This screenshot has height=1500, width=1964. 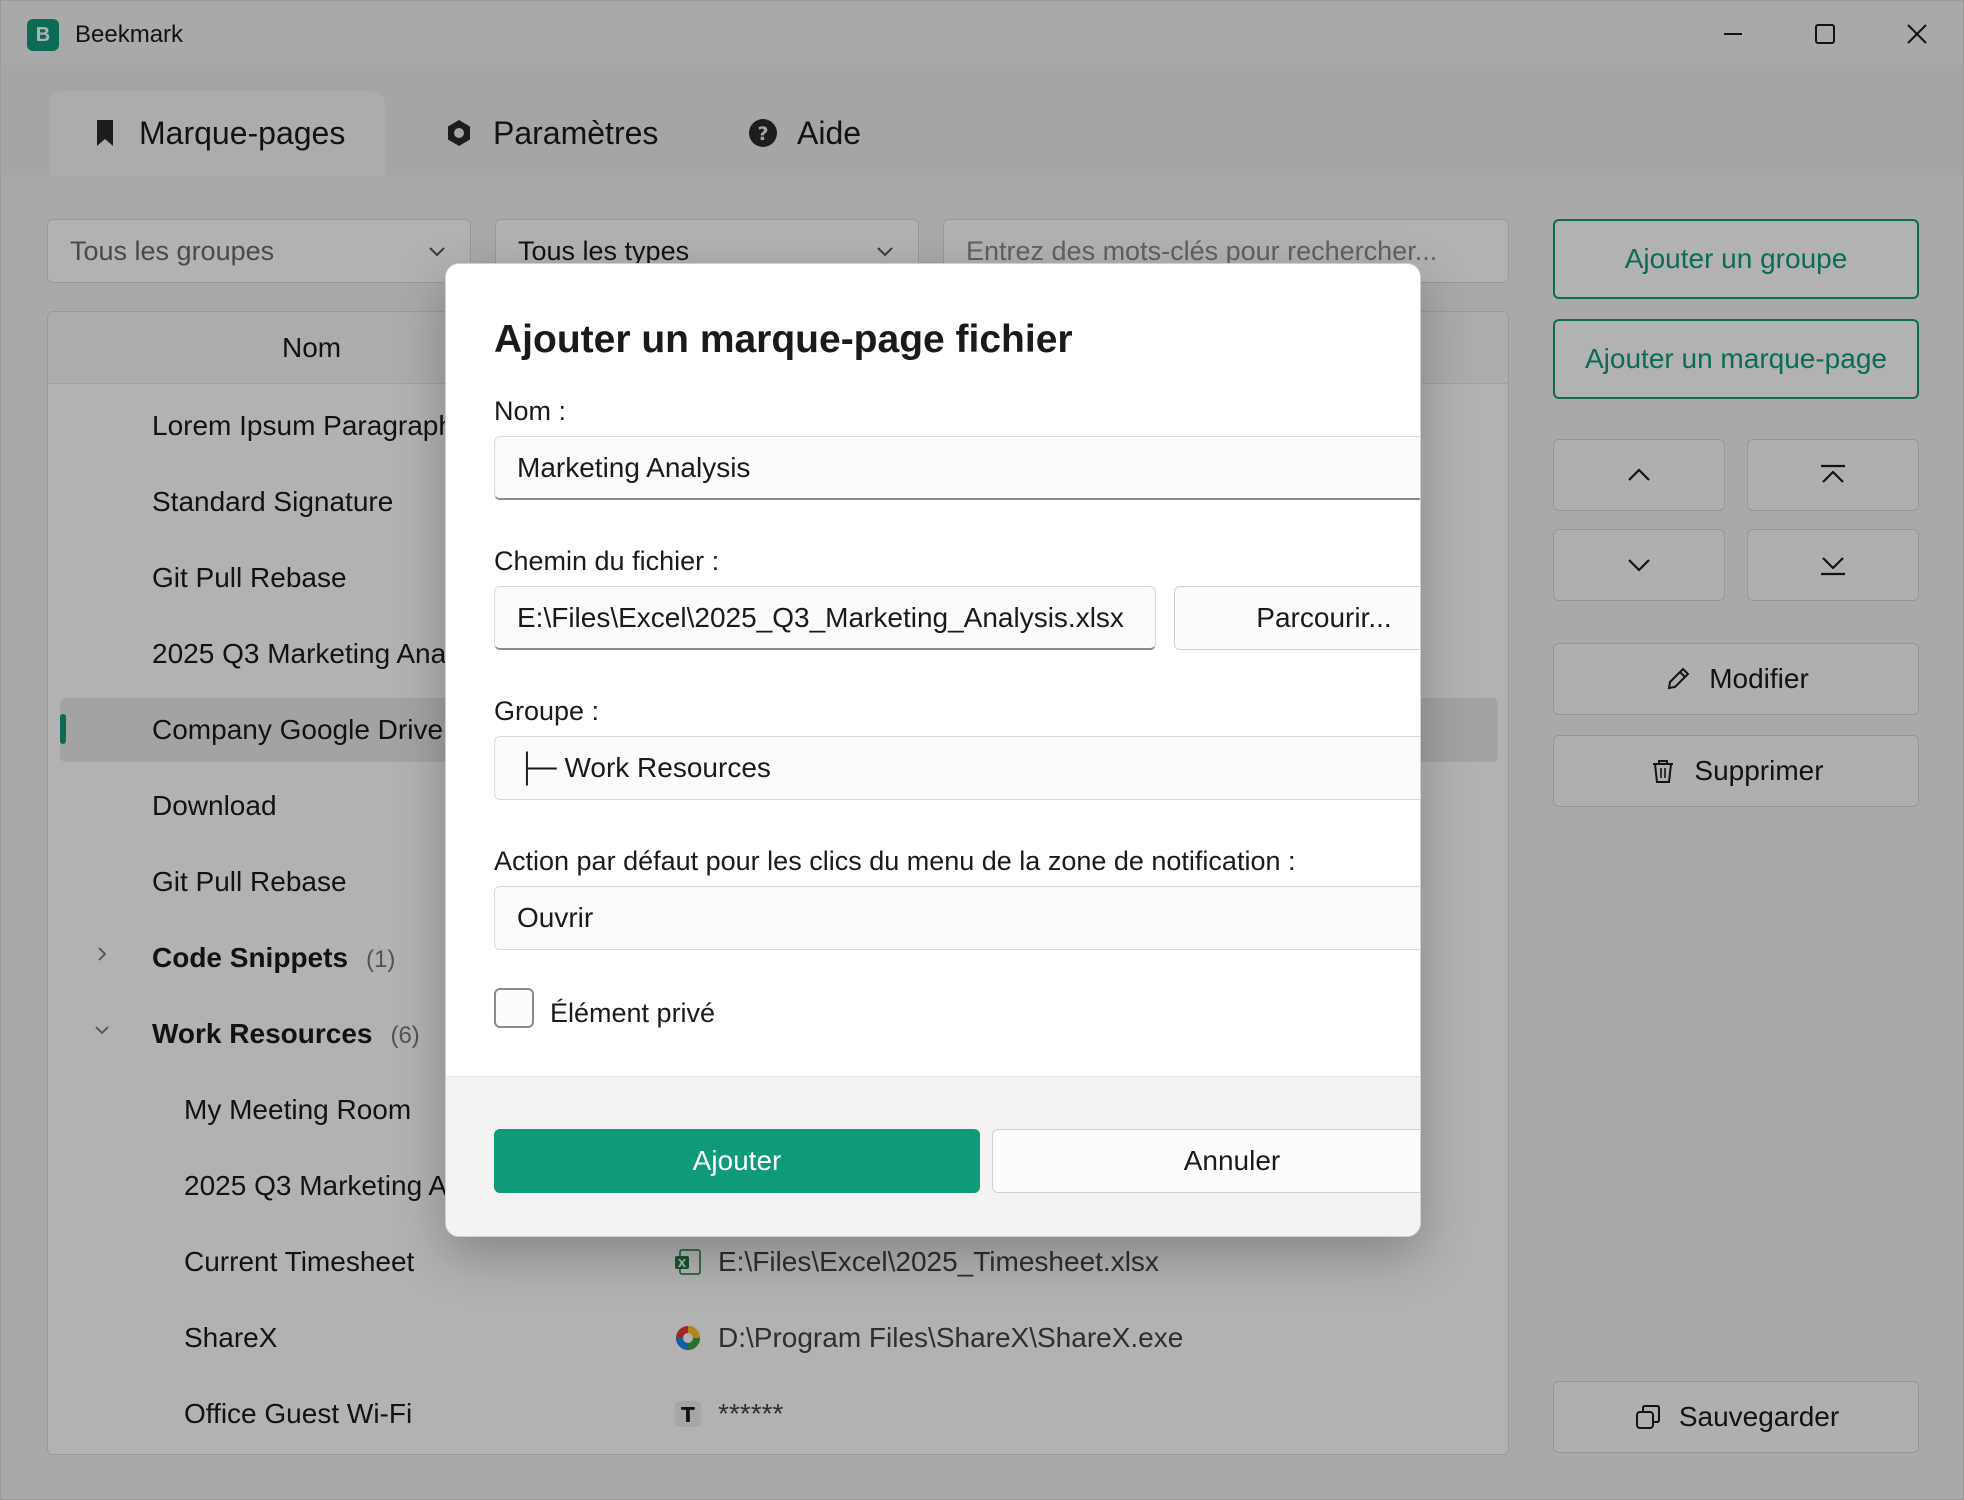 I want to click on add-label: Ajouter, so click(x=737, y=1160).